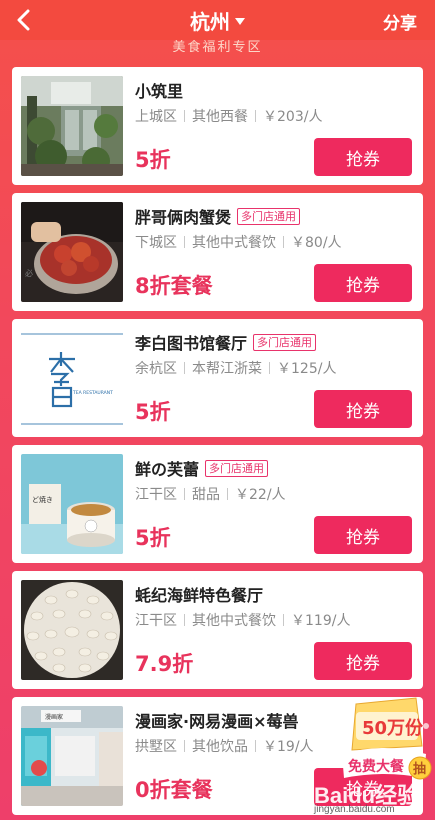 The width and height of the screenshot is (435, 820). Describe the element at coordinates (167, 469) in the screenshot. I see `restaurant-name: 鲜の芙蕾` at that location.